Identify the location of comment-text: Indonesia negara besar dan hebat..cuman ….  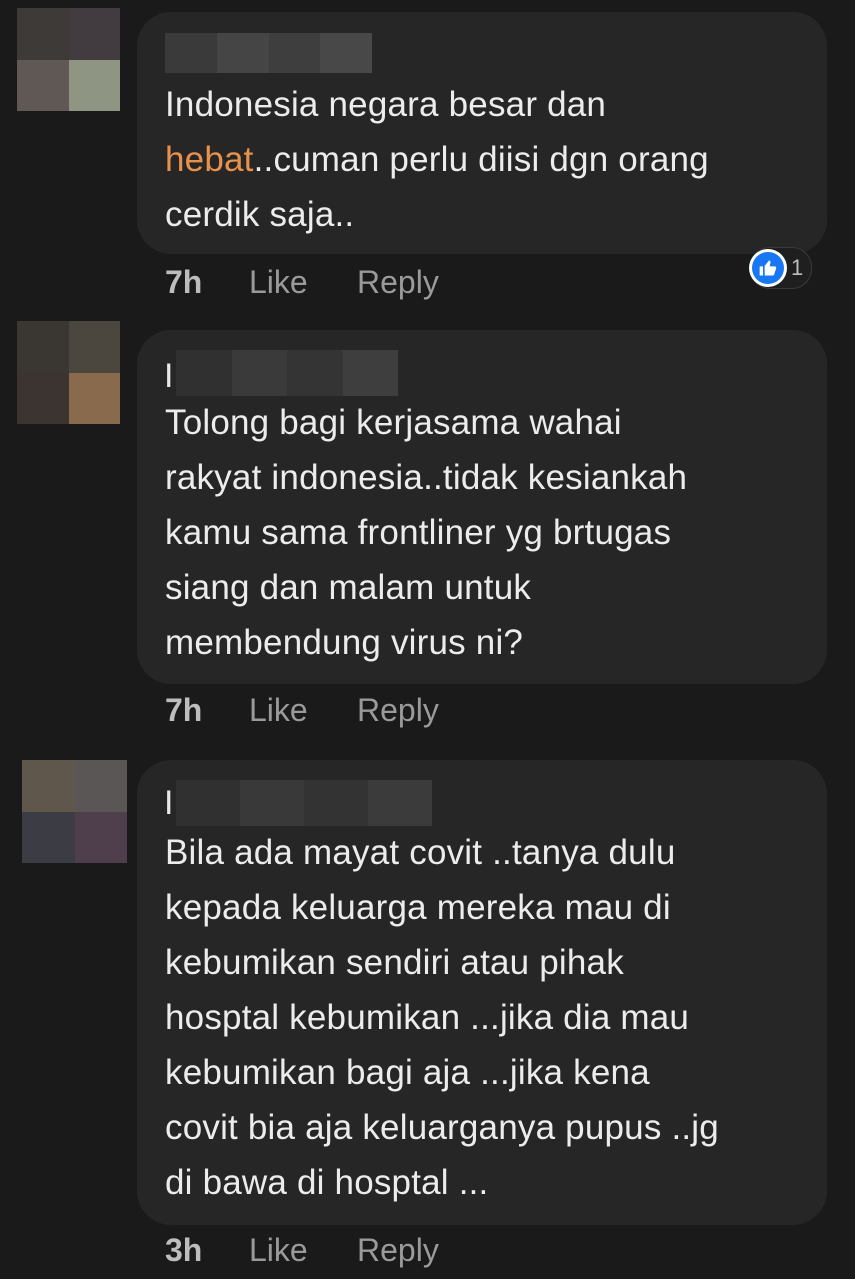
(437, 159).